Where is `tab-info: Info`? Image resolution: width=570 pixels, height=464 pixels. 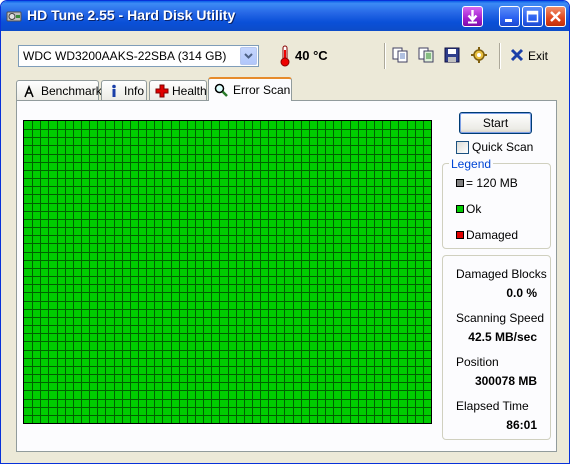
tab-info: Info is located at coordinates (124, 90).